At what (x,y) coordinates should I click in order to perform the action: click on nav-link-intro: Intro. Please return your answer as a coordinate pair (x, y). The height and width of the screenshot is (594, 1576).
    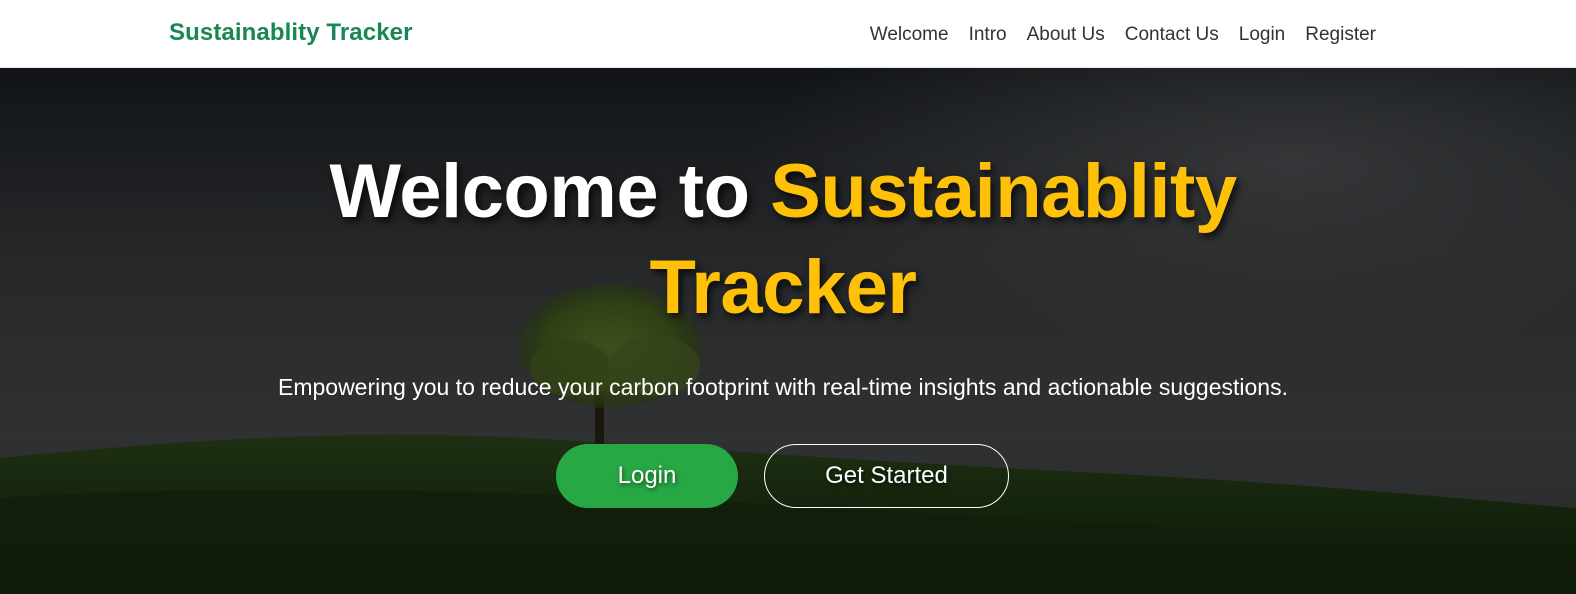
    Looking at the image, I should click on (988, 35).